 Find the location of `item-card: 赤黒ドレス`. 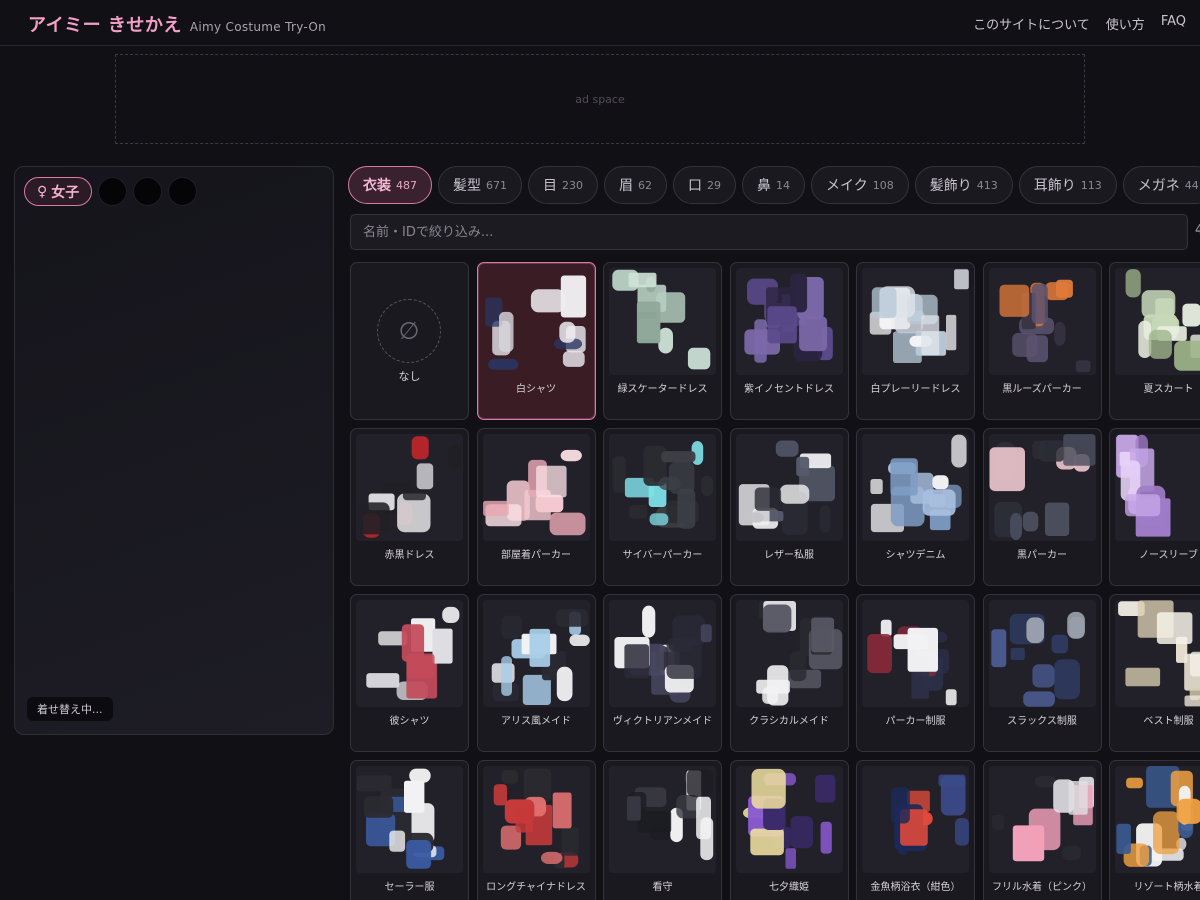

item-card: 赤黒ドレス is located at coordinates (409, 507).